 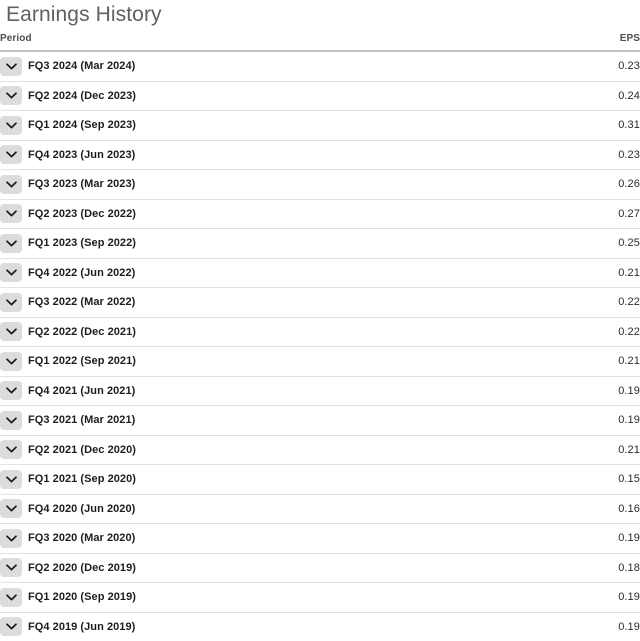 I want to click on table-row: FQ4 2023 (Jun 2023) 0.23, so click(x=320, y=155).